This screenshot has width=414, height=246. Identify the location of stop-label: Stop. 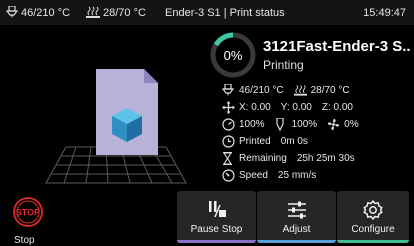
(24, 240).